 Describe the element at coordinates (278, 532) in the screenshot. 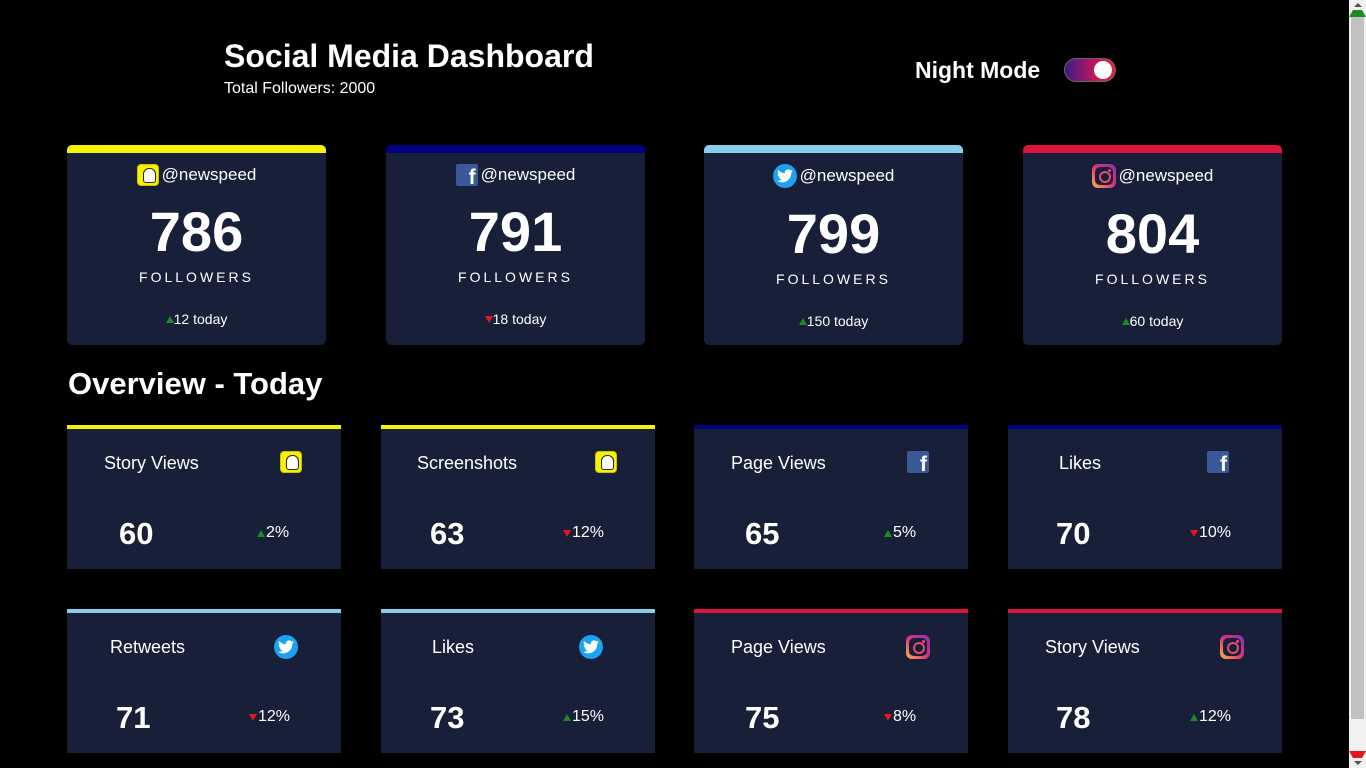

I see `metric-pct: 2%` at that location.